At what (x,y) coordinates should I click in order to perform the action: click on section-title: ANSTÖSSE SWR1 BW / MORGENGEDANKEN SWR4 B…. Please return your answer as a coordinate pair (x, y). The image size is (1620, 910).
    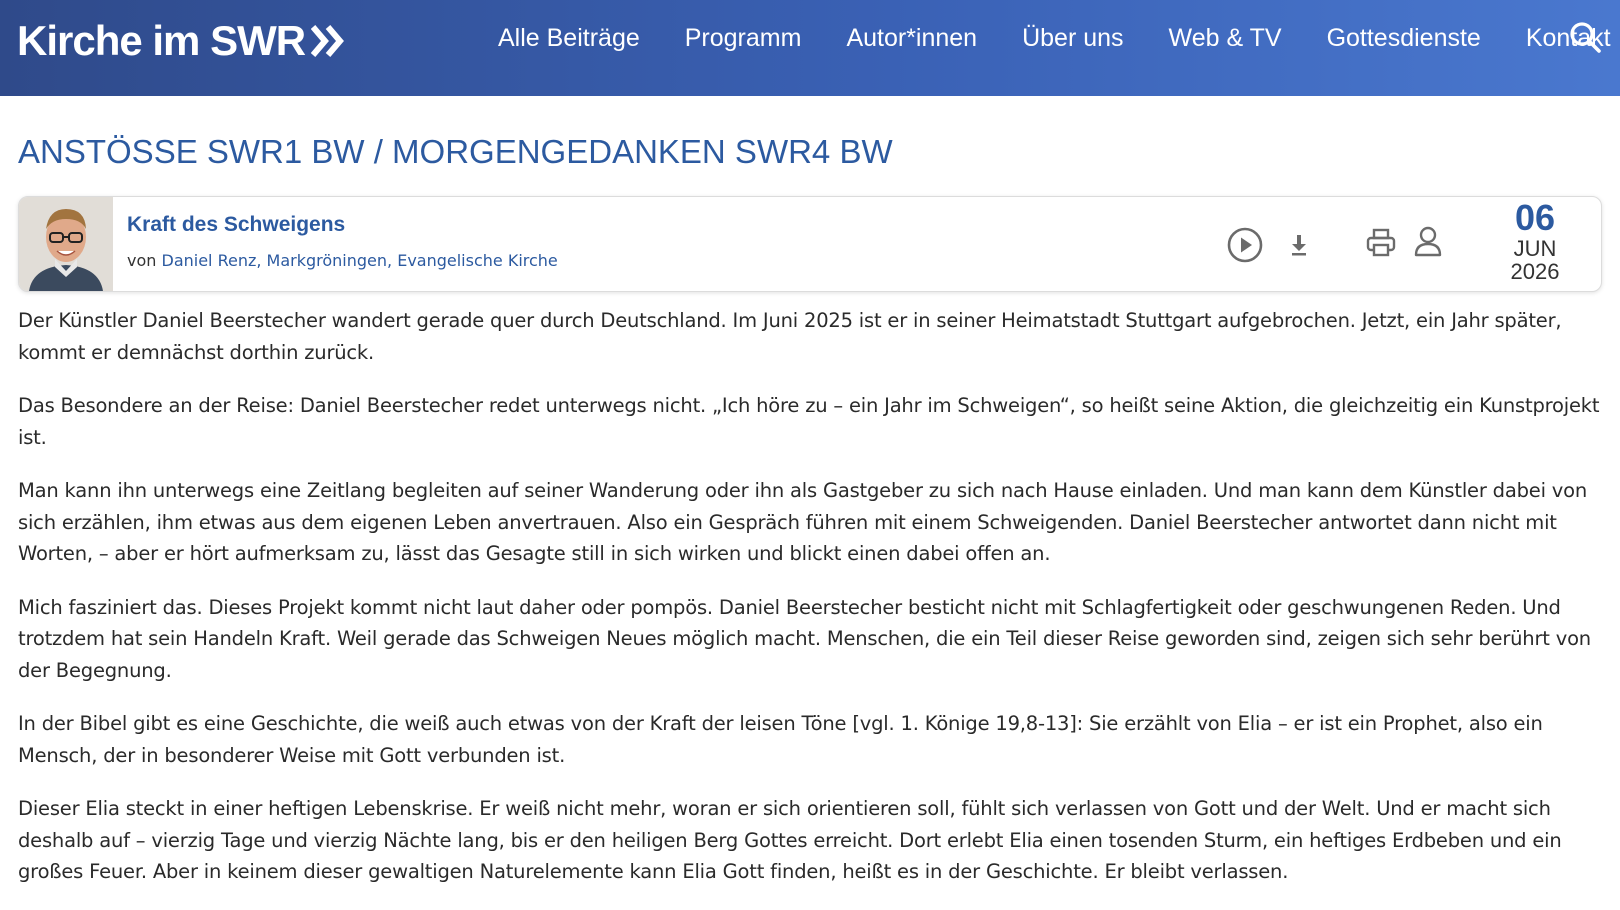
    Looking at the image, I should click on (455, 151).